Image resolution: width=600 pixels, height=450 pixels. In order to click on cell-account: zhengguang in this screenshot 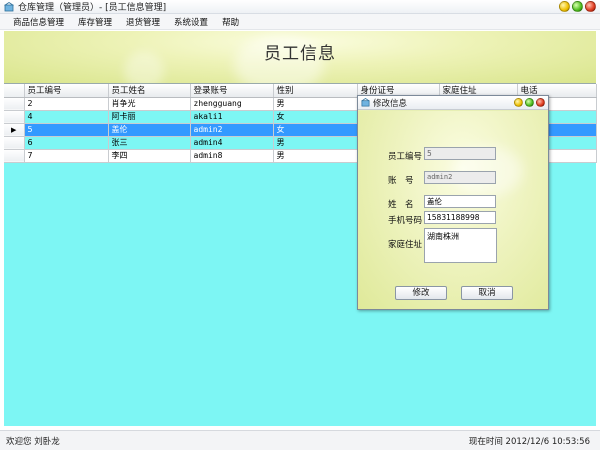, I will do `click(232, 104)`.